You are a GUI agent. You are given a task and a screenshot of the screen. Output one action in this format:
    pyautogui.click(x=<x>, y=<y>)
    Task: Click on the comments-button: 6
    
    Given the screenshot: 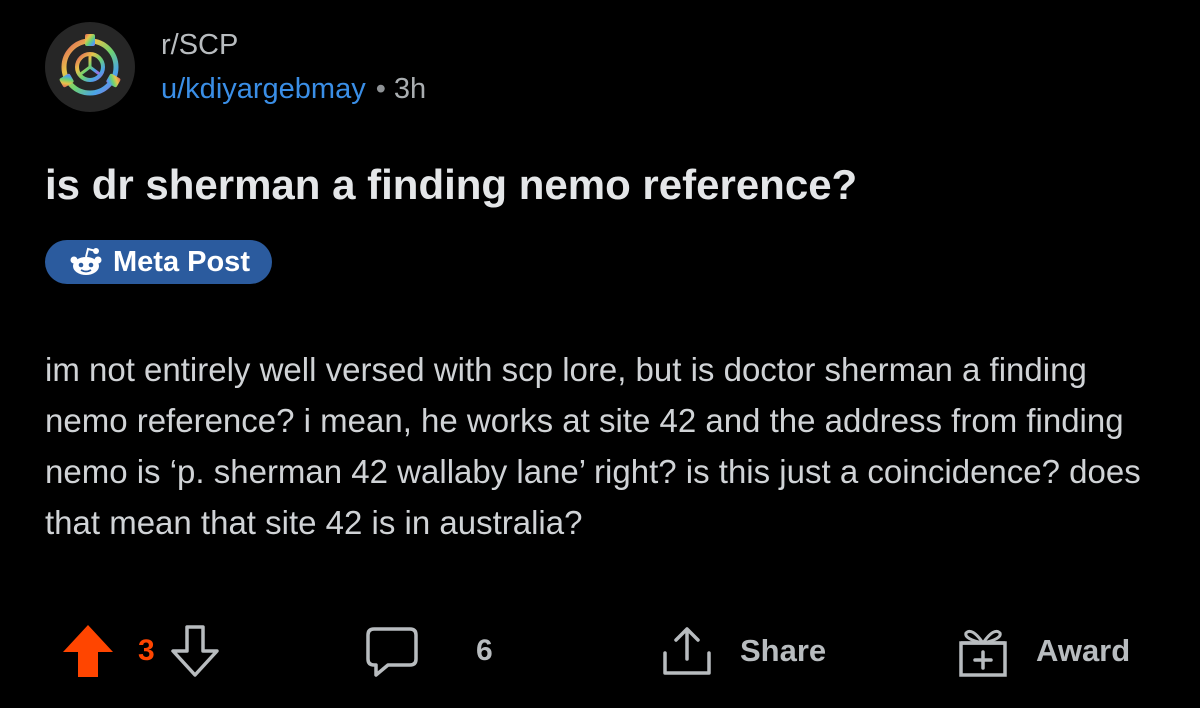 What is the action you would take?
    pyautogui.click(x=428, y=651)
    